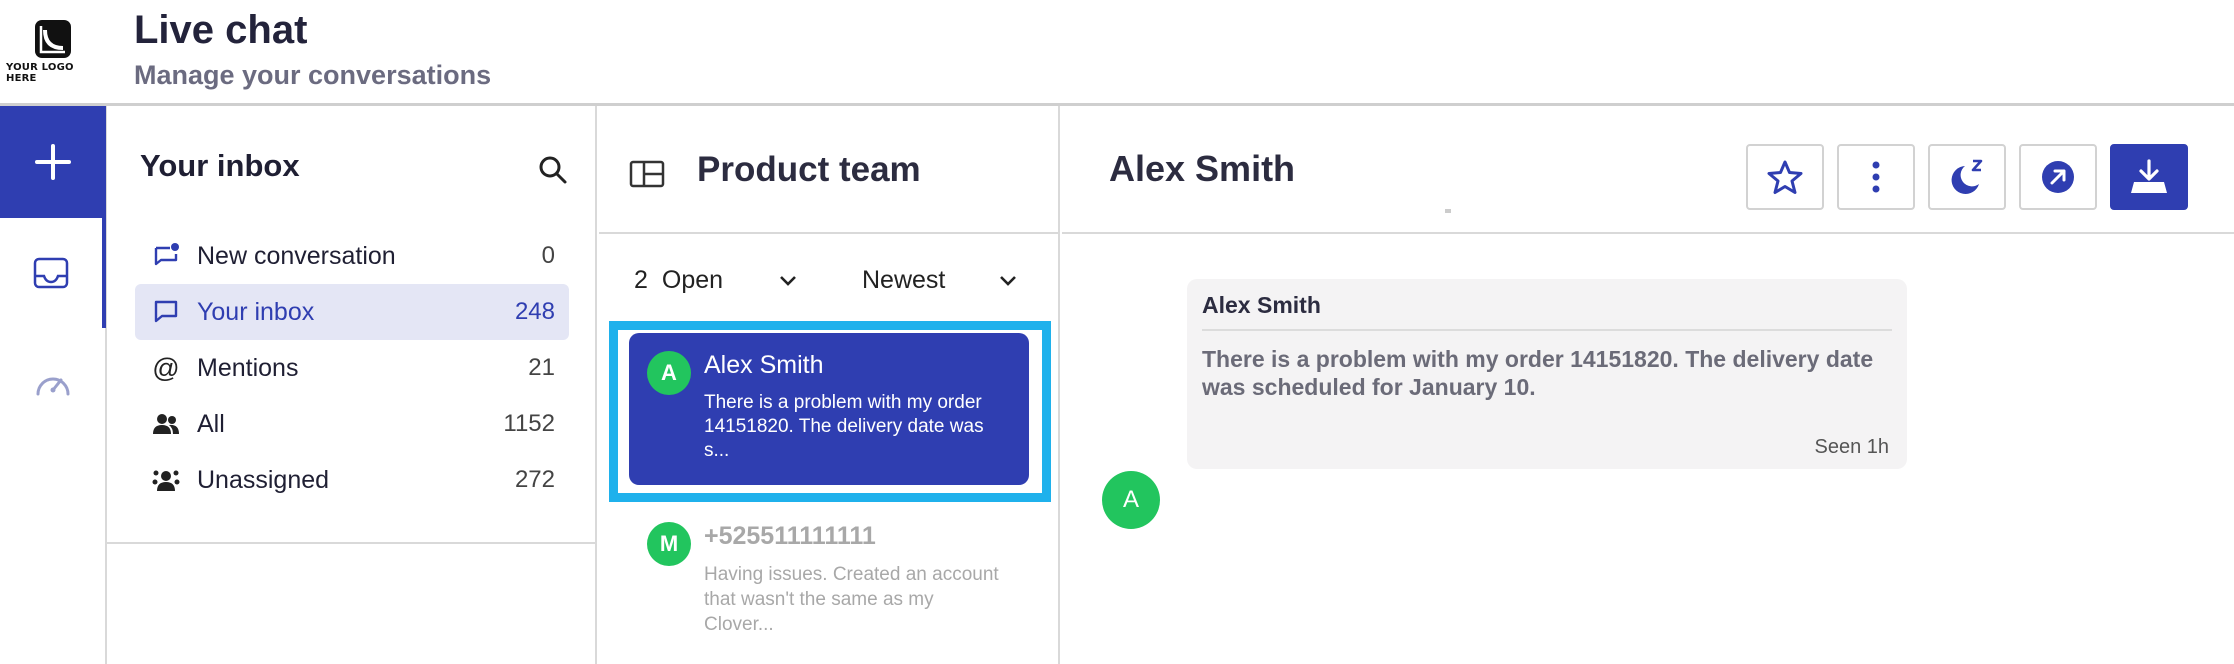 The height and width of the screenshot is (664, 2234). I want to click on new-conversation-button, so click(53, 162).